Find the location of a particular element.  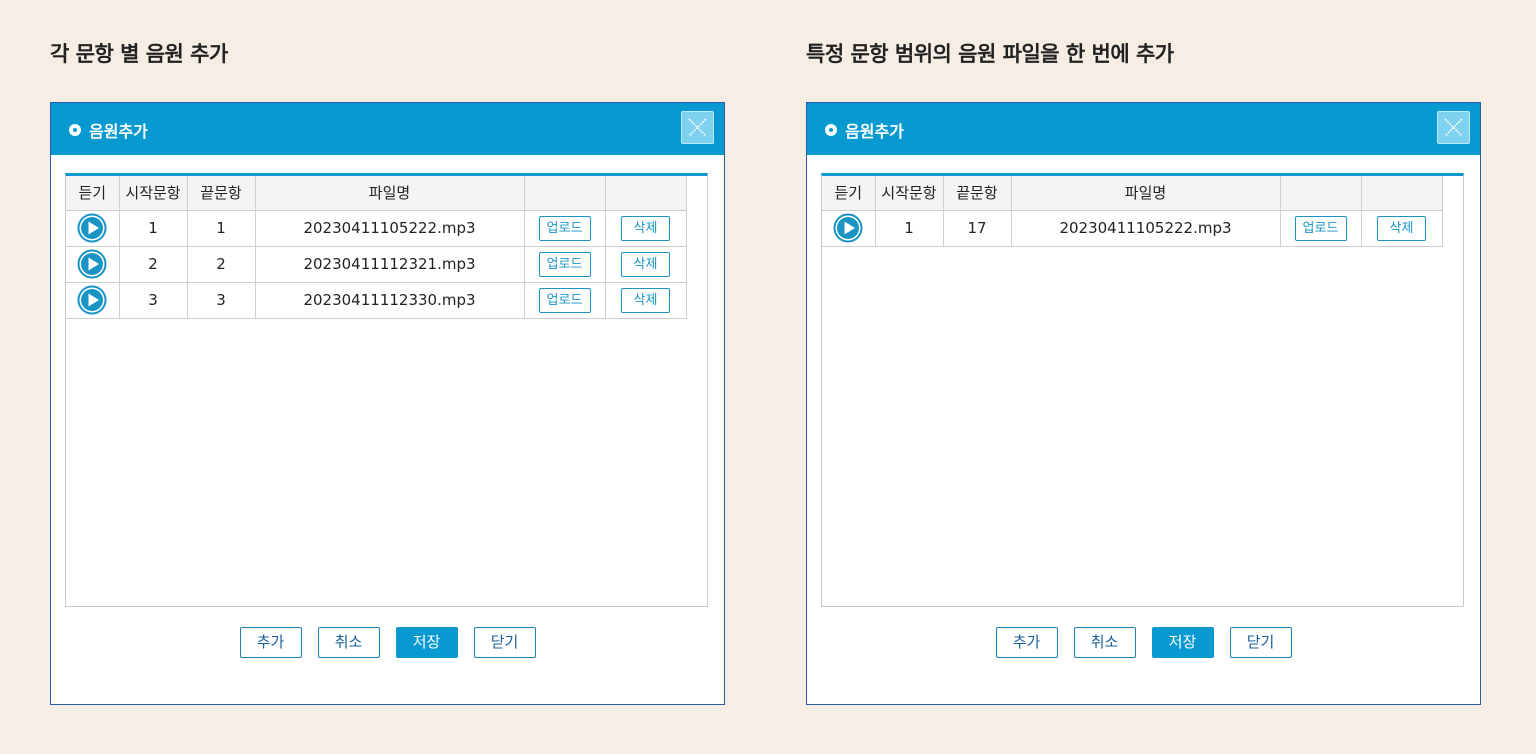

section-title: 각 문항 별 음원 추가 is located at coordinates (139, 54).